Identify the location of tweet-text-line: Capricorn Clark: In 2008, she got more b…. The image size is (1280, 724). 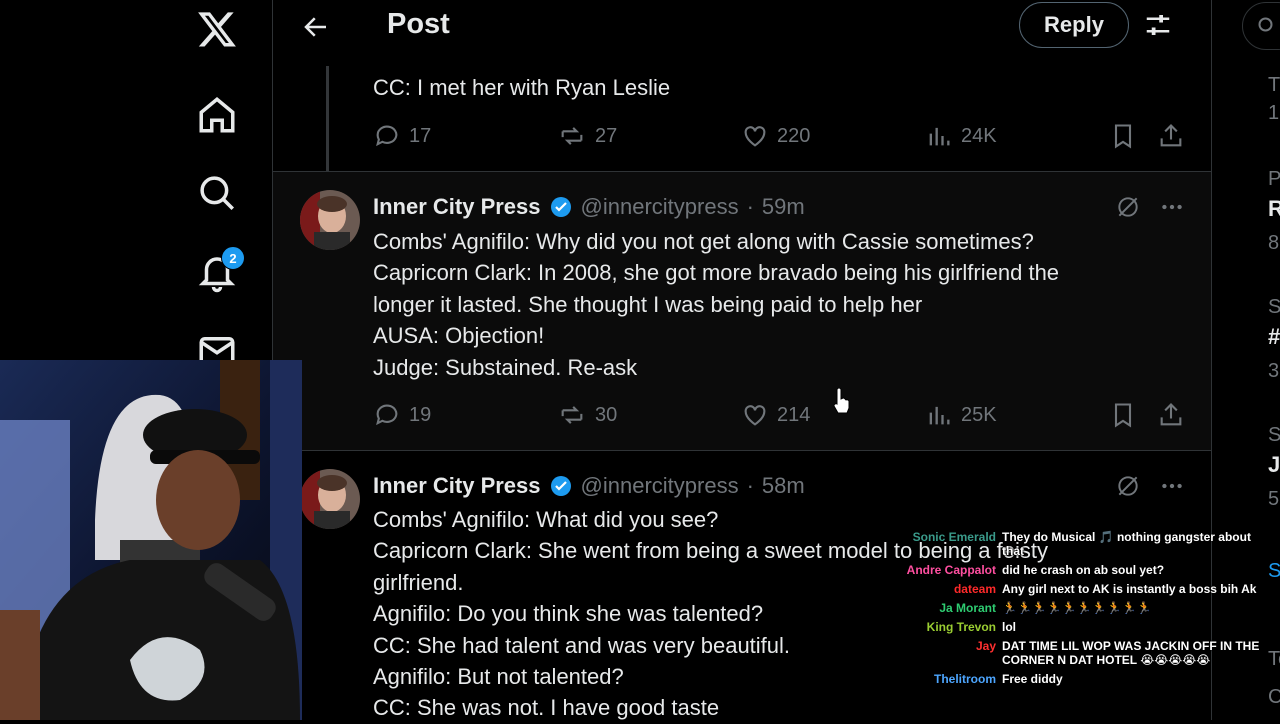
(716, 273).